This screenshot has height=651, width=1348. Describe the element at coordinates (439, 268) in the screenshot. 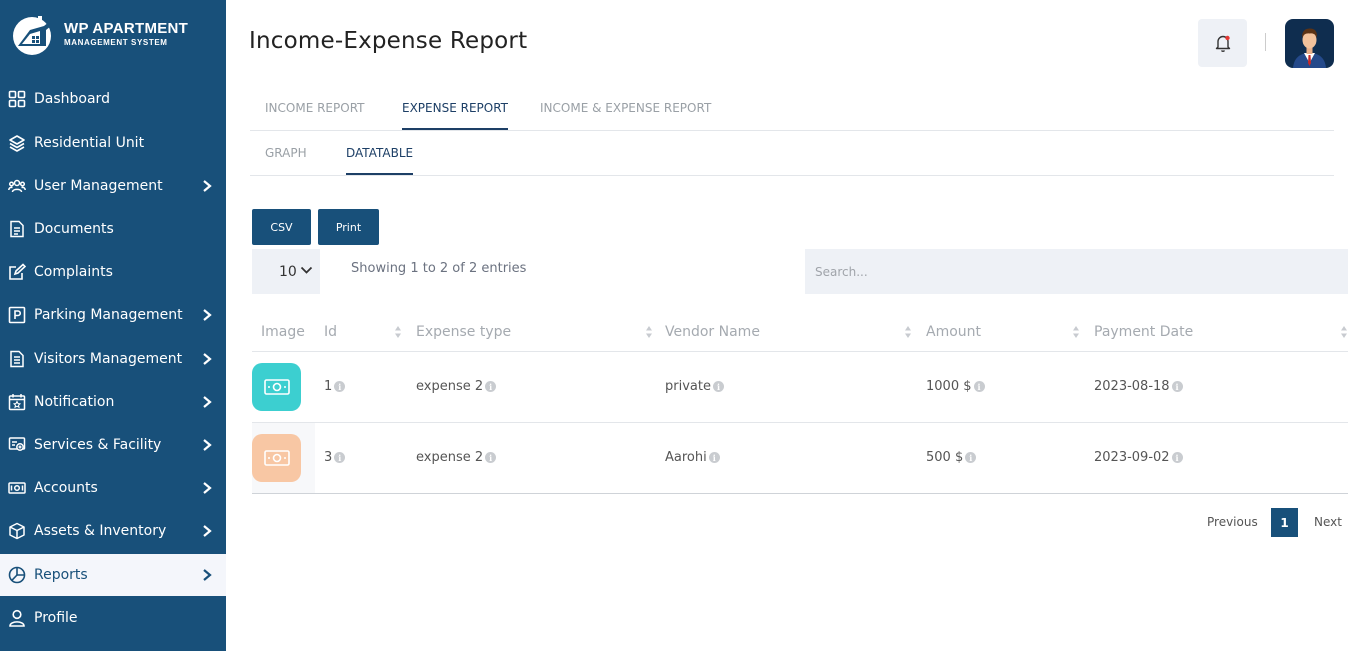

I see `entries-info: Showing 1 to 2 of 2 entries` at that location.